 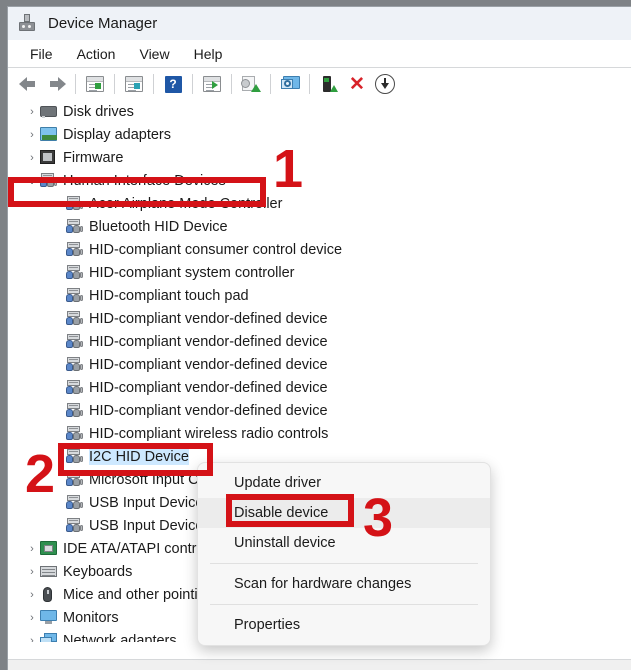 What do you see at coordinates (95, 84) in the screenshot?
I see `properties-icon` at bounding box center [95, 84].